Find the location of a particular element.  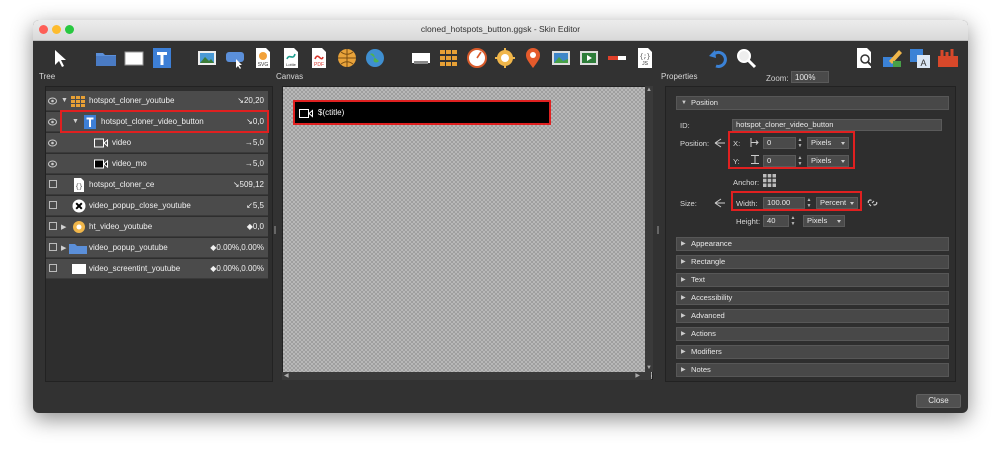

horizontal-offset-icon is located at coordinates (754, 142).